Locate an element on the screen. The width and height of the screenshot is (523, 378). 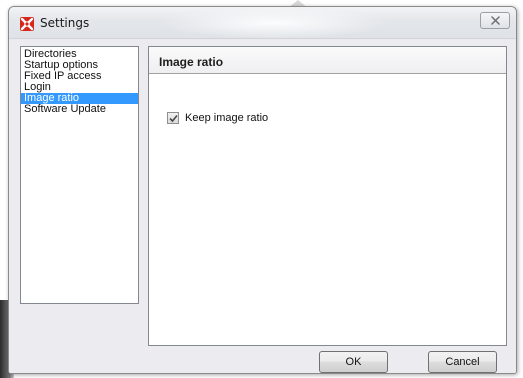
title-bar: Settings is located at coordinates (262, 23).